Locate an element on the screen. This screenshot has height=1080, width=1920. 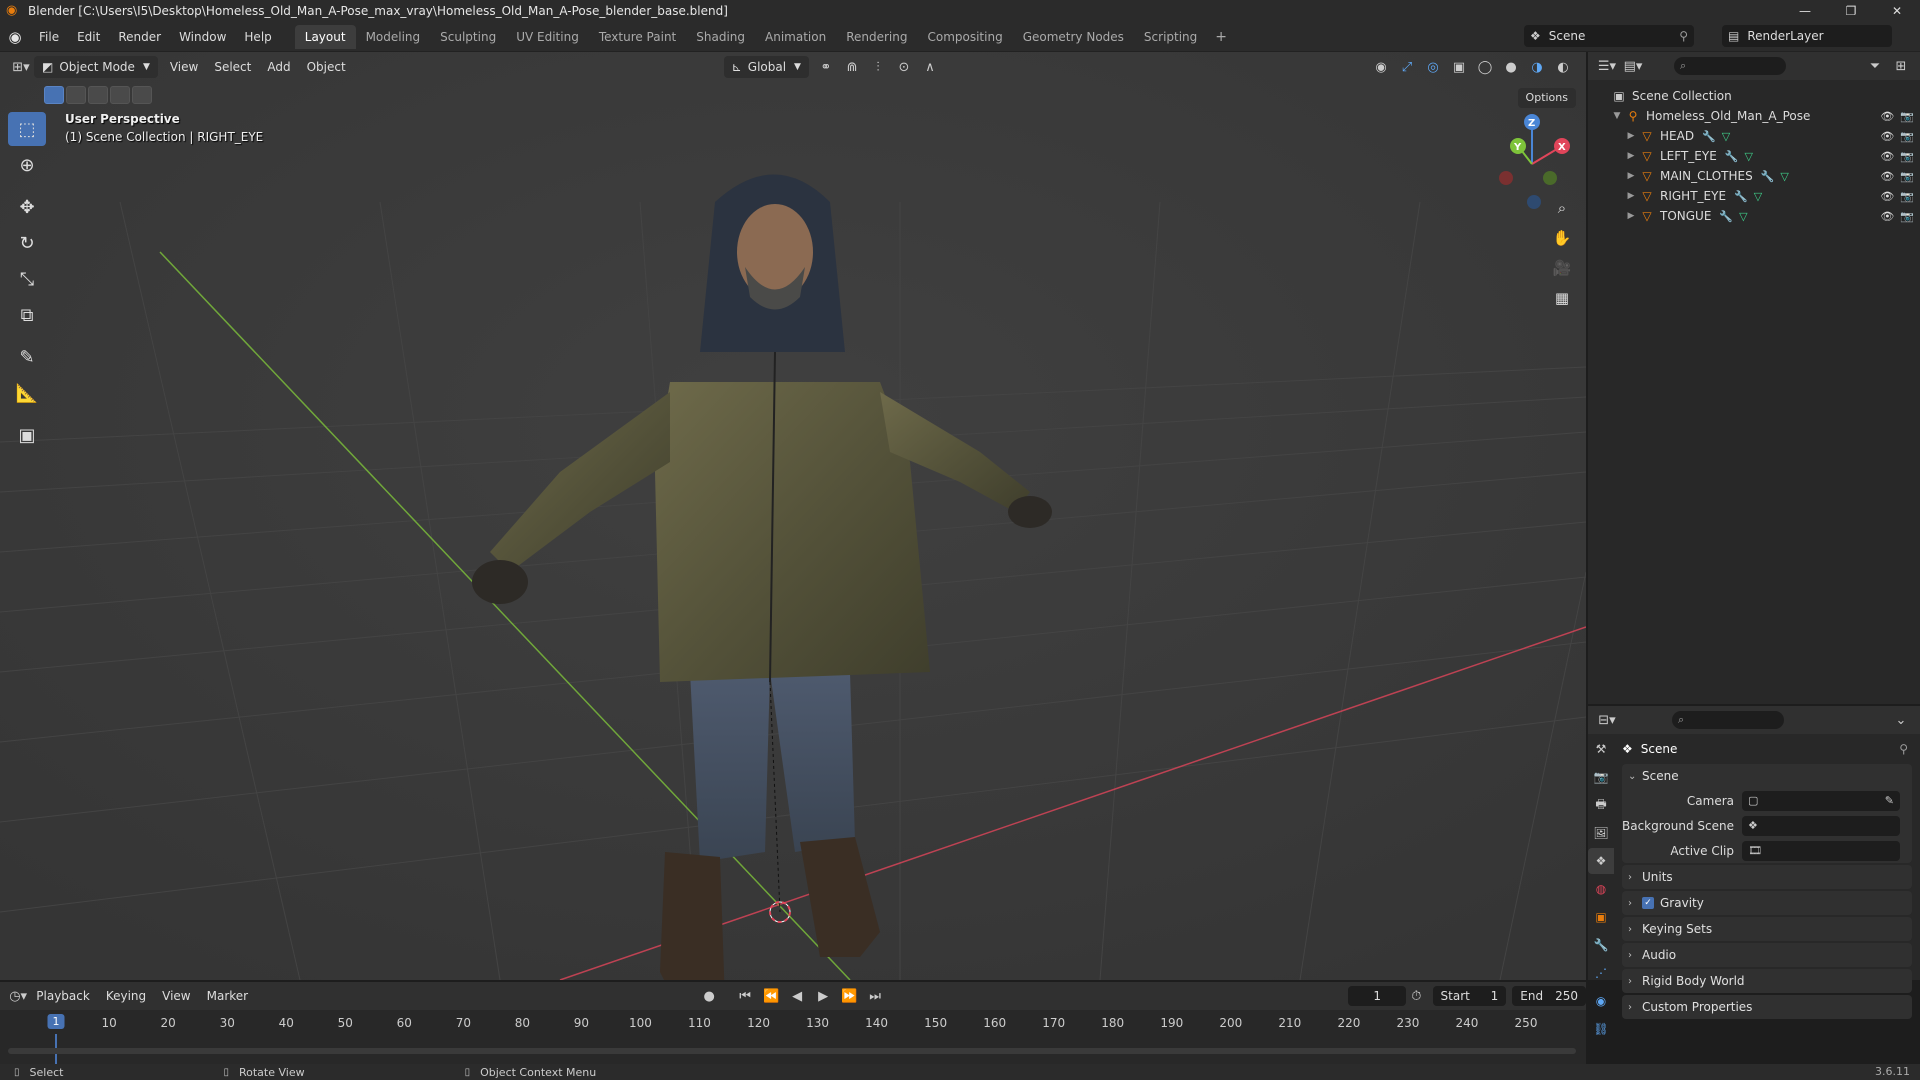
view-layer-tab-icon: 🖼 is located at coordinates (1601, 833).